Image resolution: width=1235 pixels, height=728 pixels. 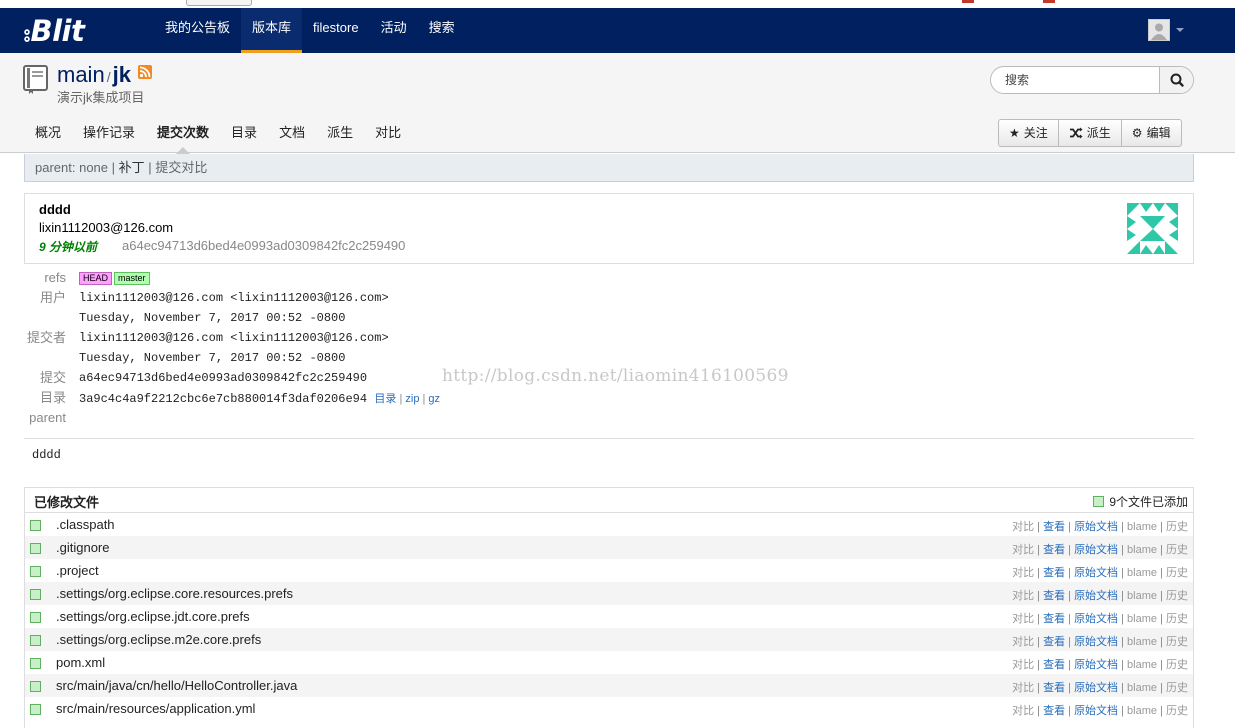 I want to click on nav-item-activity: 活动, so click(x=394, y=30).